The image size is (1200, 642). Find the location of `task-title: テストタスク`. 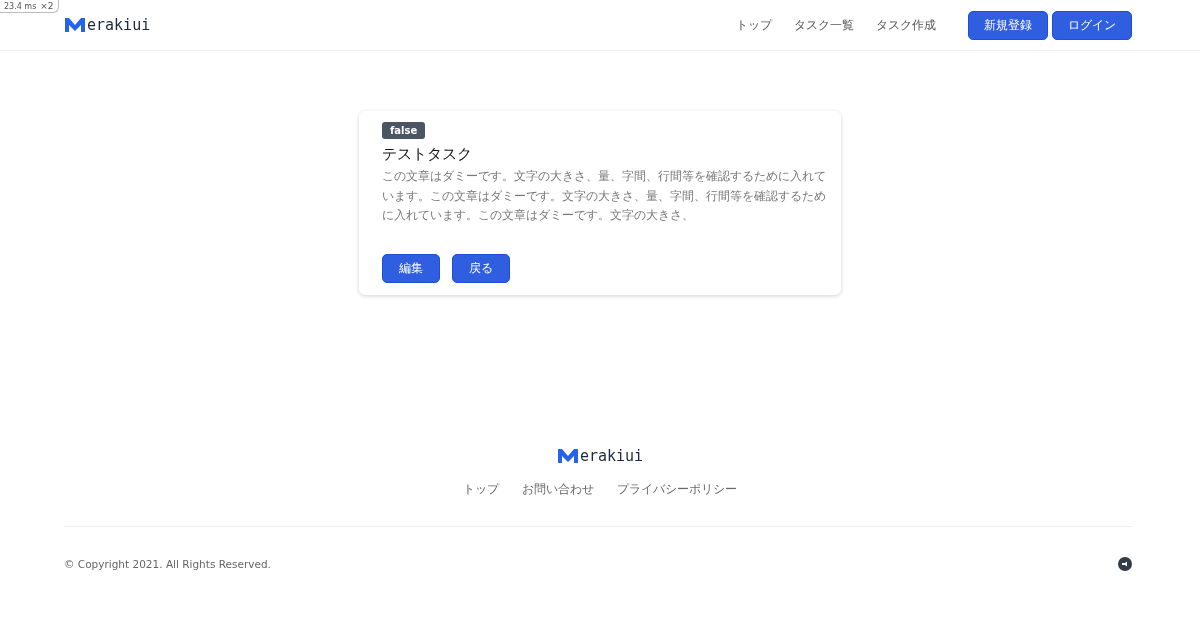

task-title: テストタスク is located at coordinates (427, 154).